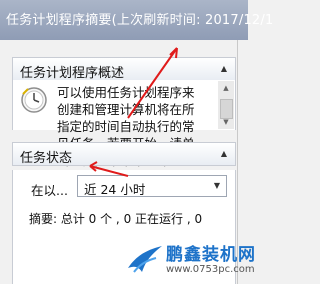  What do you see at coordinates (124, 154) in the screenshot?
I see `status-panel-header: 任务状态 ▲` at bounding box center [124, 154].